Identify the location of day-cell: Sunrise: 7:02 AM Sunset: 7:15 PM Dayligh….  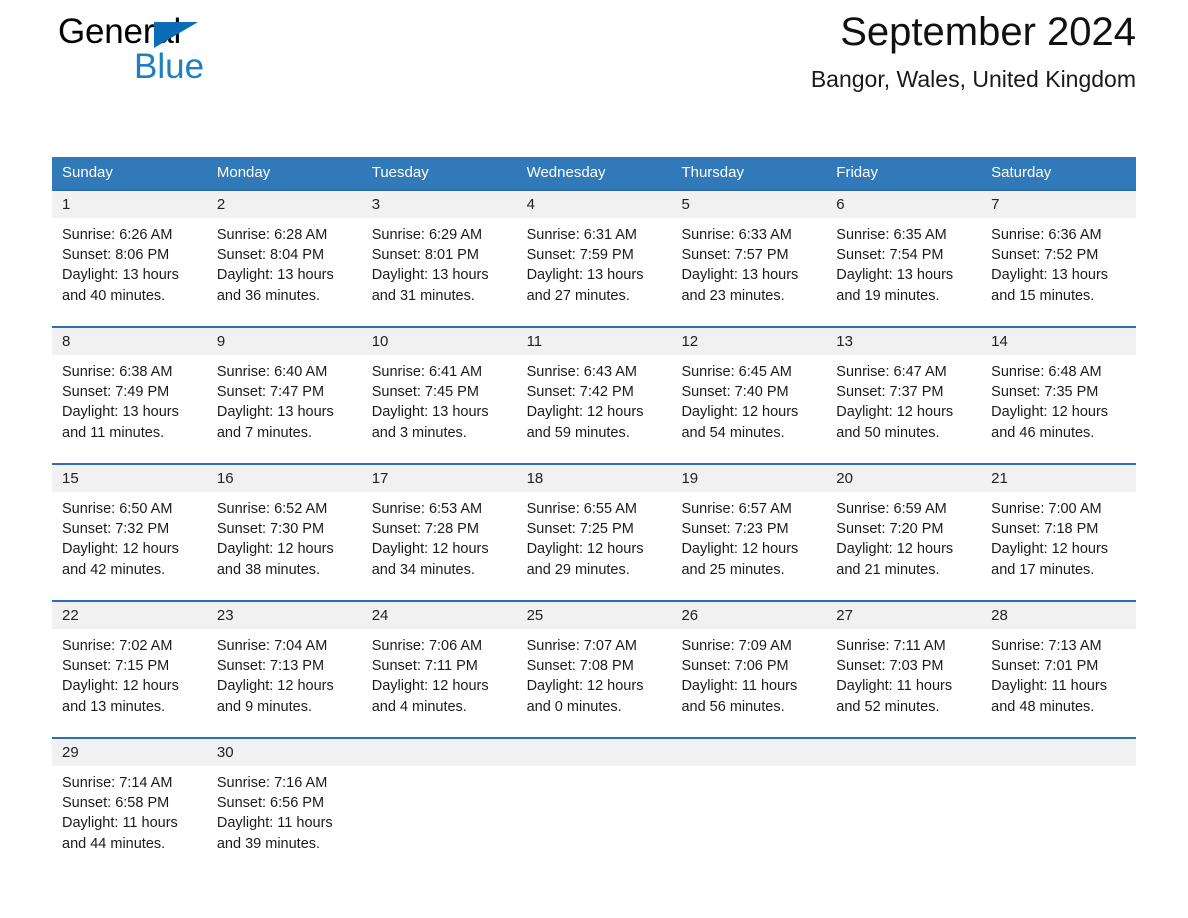
(129, 683).